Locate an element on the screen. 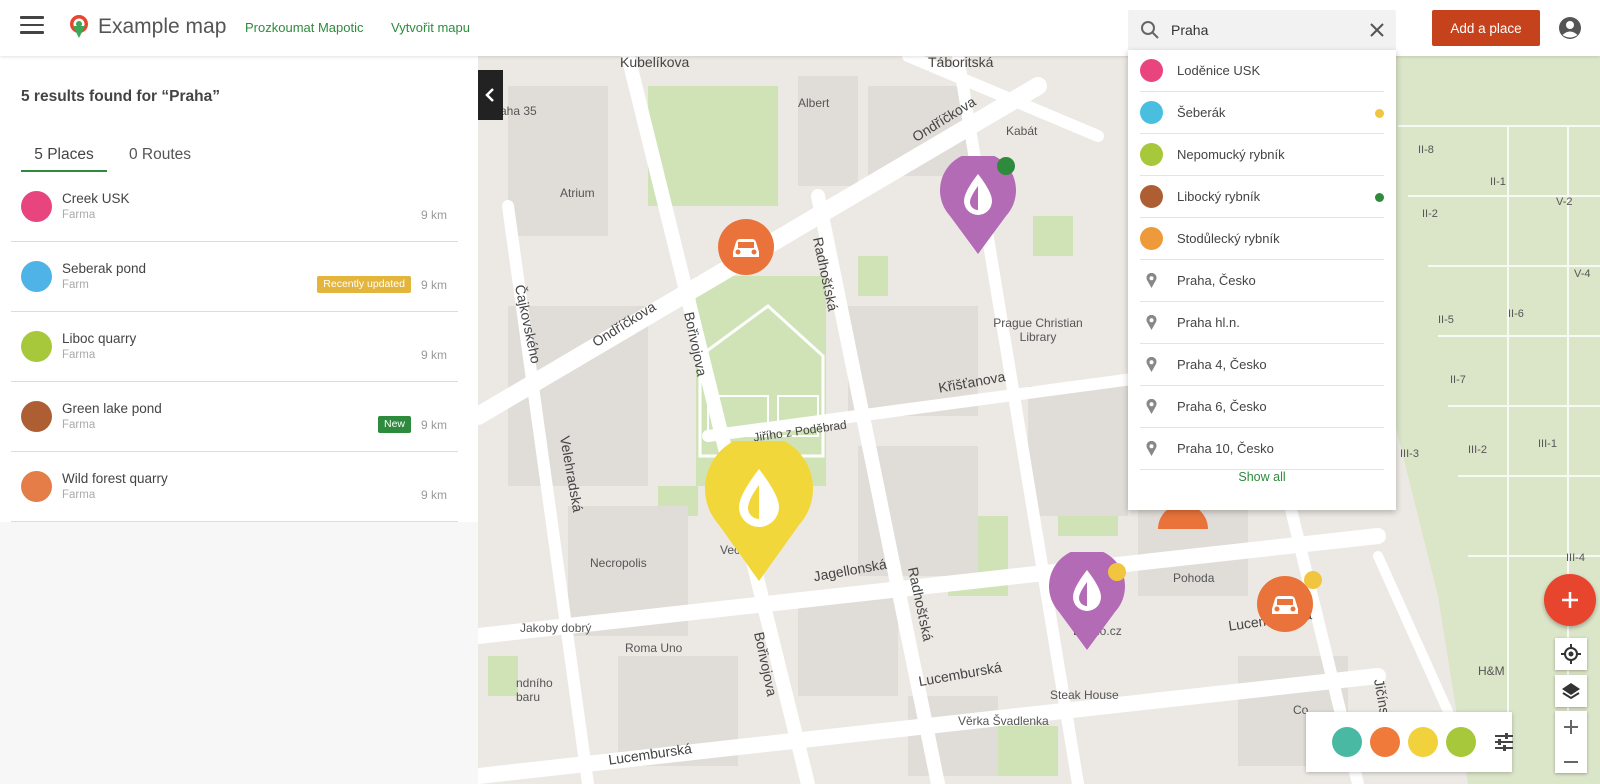 This screenshot has height=784, width=1600. collapse-sidebar-button is located at coordinates (490, 95).